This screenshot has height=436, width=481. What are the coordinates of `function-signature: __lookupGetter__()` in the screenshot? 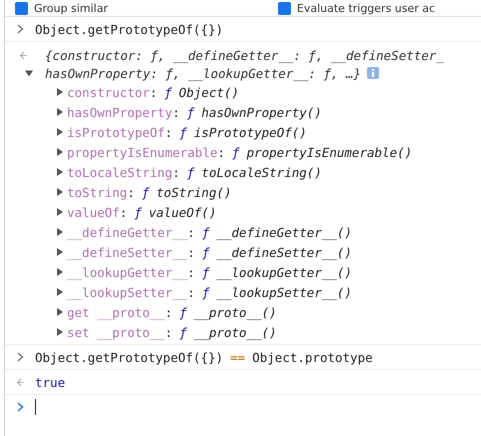 It's located at (284, 272).